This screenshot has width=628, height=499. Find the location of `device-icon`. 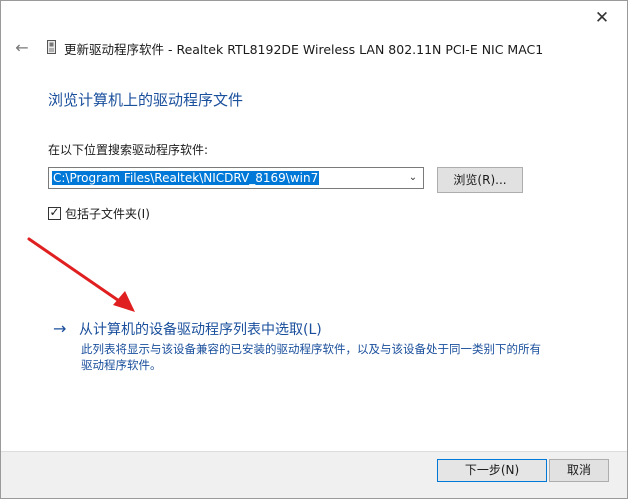

device-icon is located at coordinates (51, 47).